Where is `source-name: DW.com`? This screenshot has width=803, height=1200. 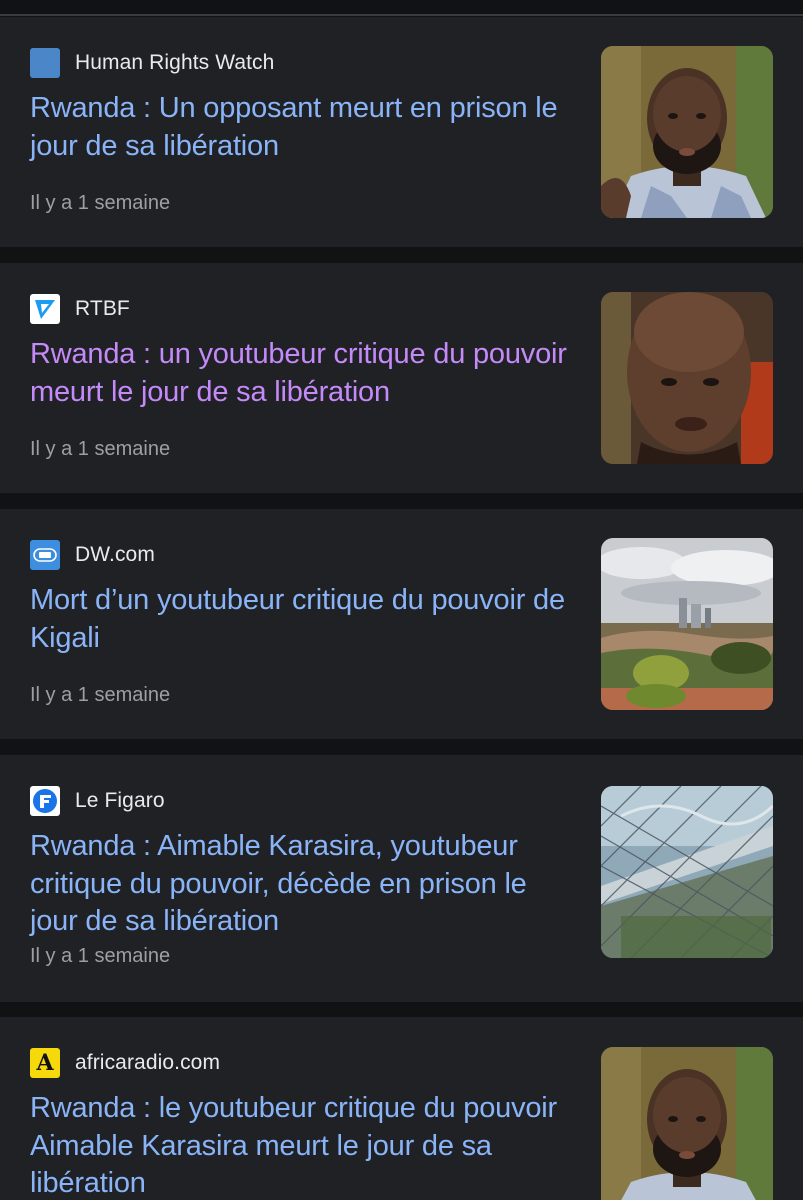
source-name: DW.com is located at coordinates (115, 554).